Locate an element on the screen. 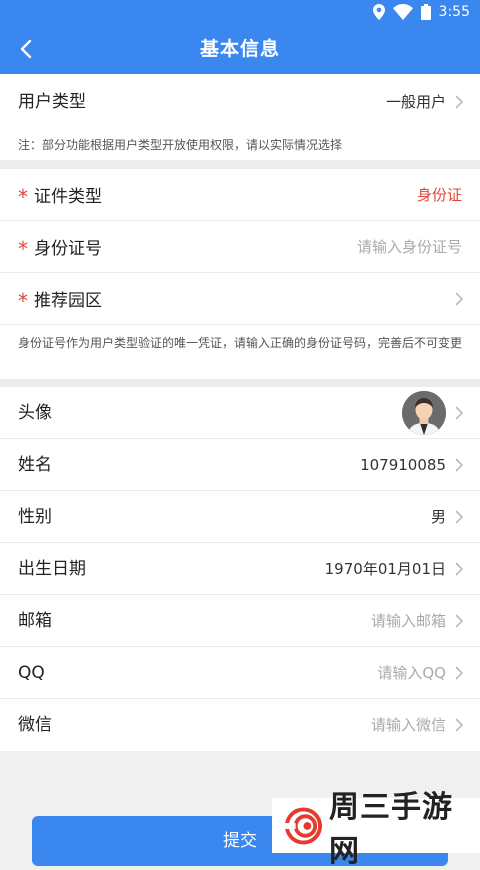  park-label: * 推荐园区 is located at coordinates (60, 301).